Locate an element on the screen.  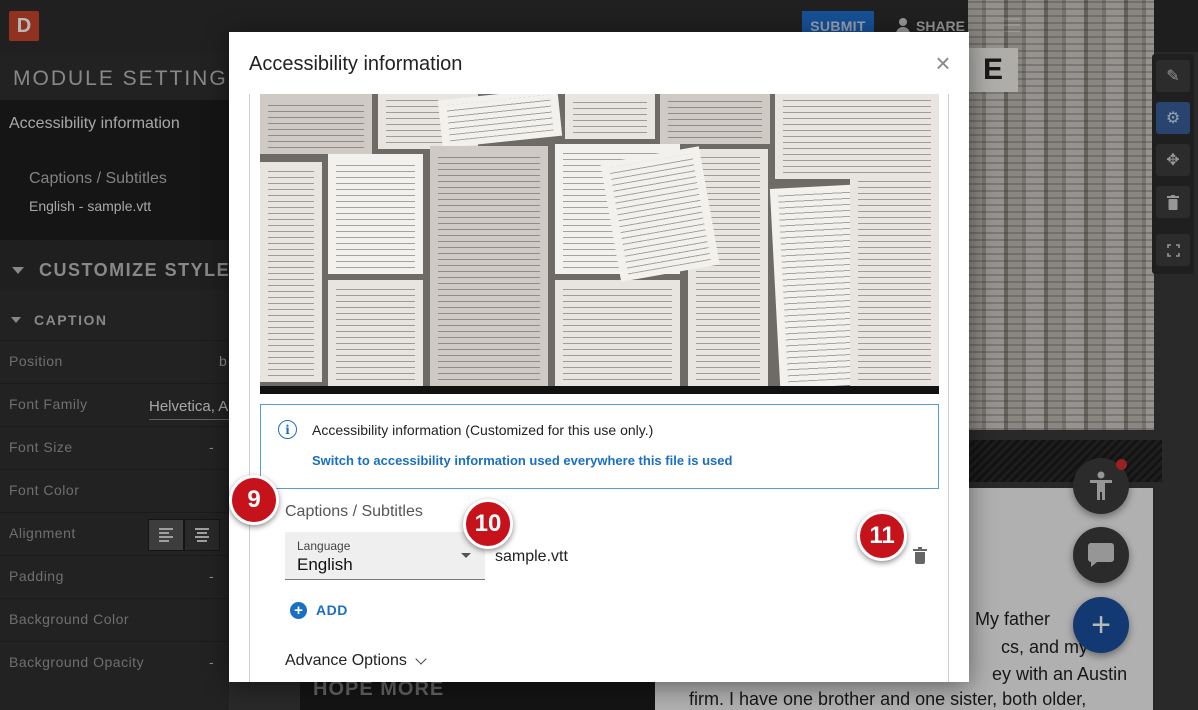
language-value: English is located at coordinates (325, 564).